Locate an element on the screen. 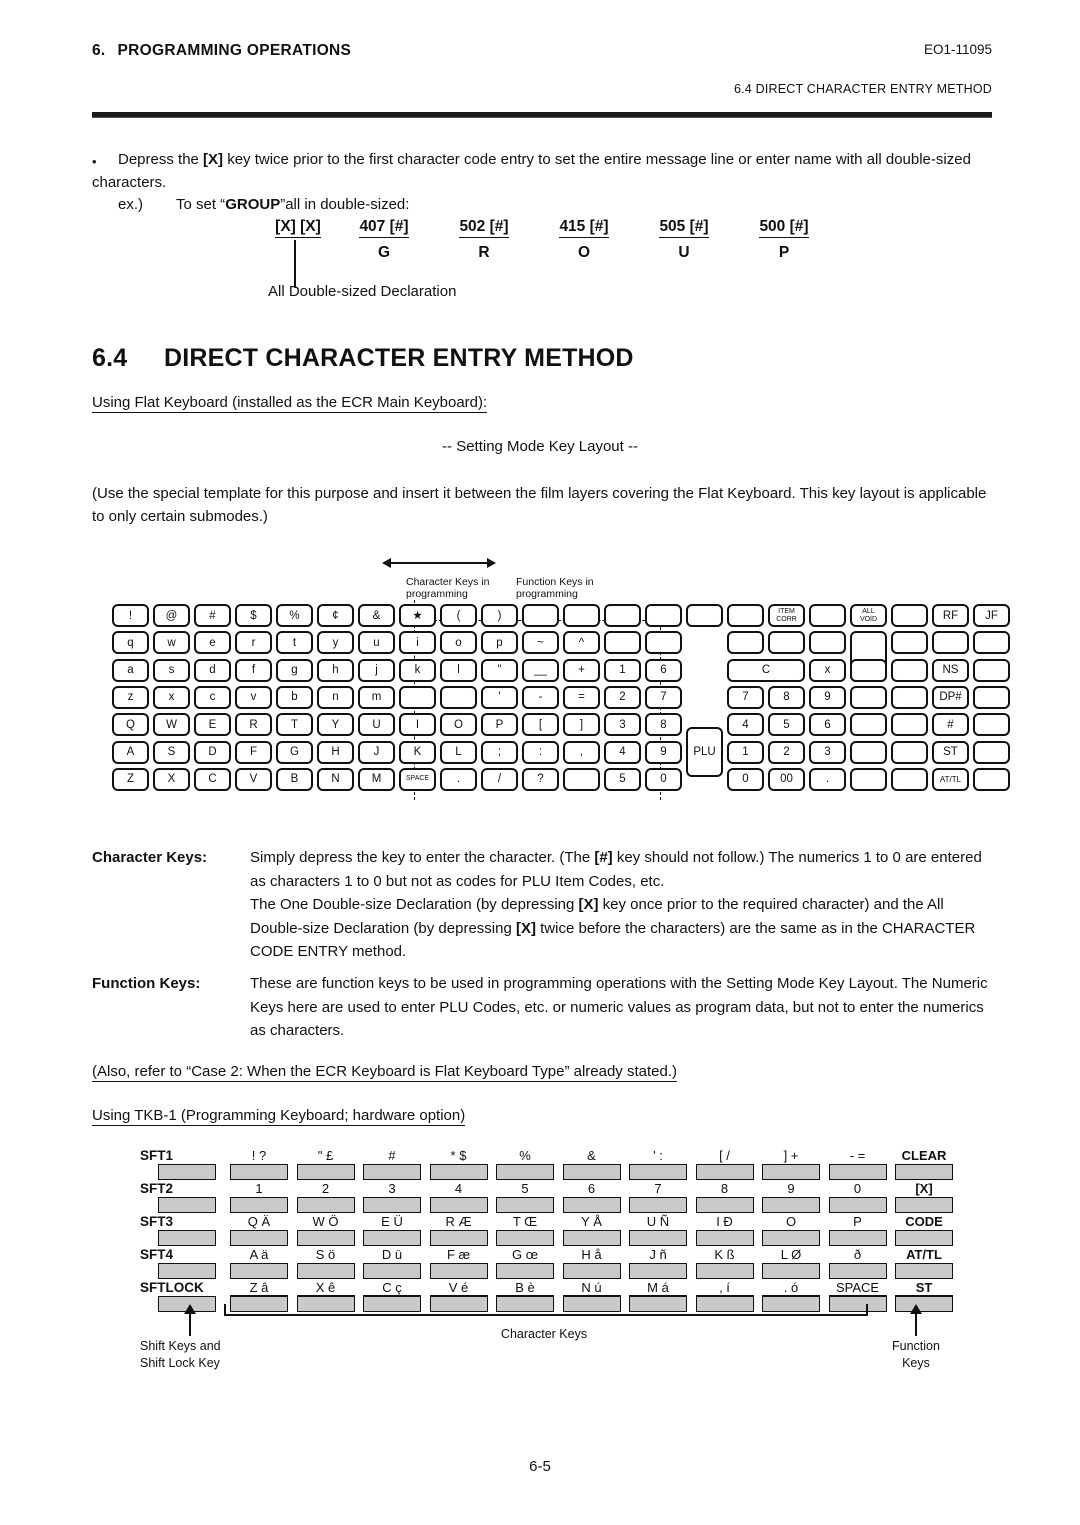 The image size is (1080, 1525). flat-key-a: a is located at coordinates (130, 670).